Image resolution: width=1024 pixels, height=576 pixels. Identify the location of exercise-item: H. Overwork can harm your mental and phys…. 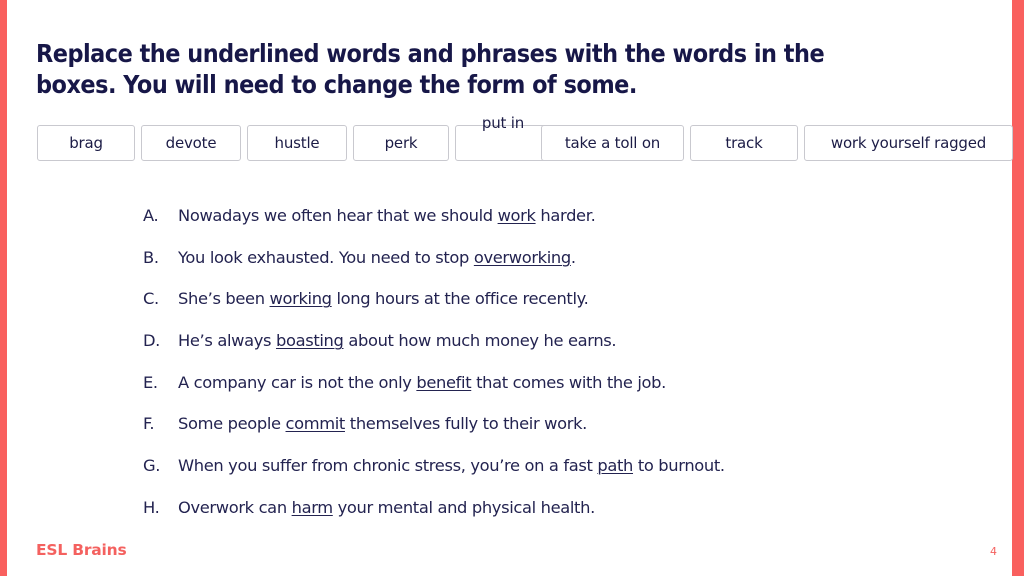
(563, 519).